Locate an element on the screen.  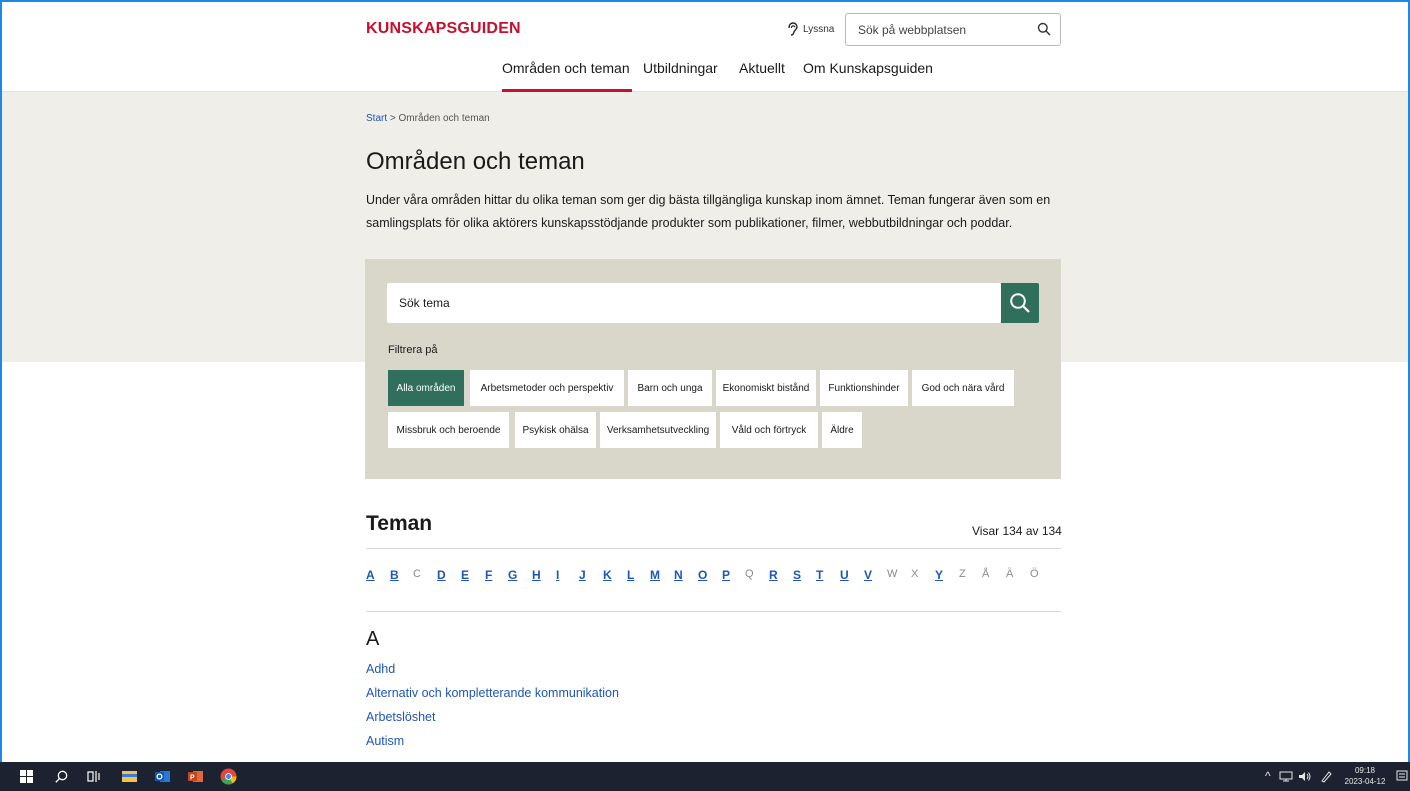
listen-label: Lyssna is located at coordinates (819, 29).